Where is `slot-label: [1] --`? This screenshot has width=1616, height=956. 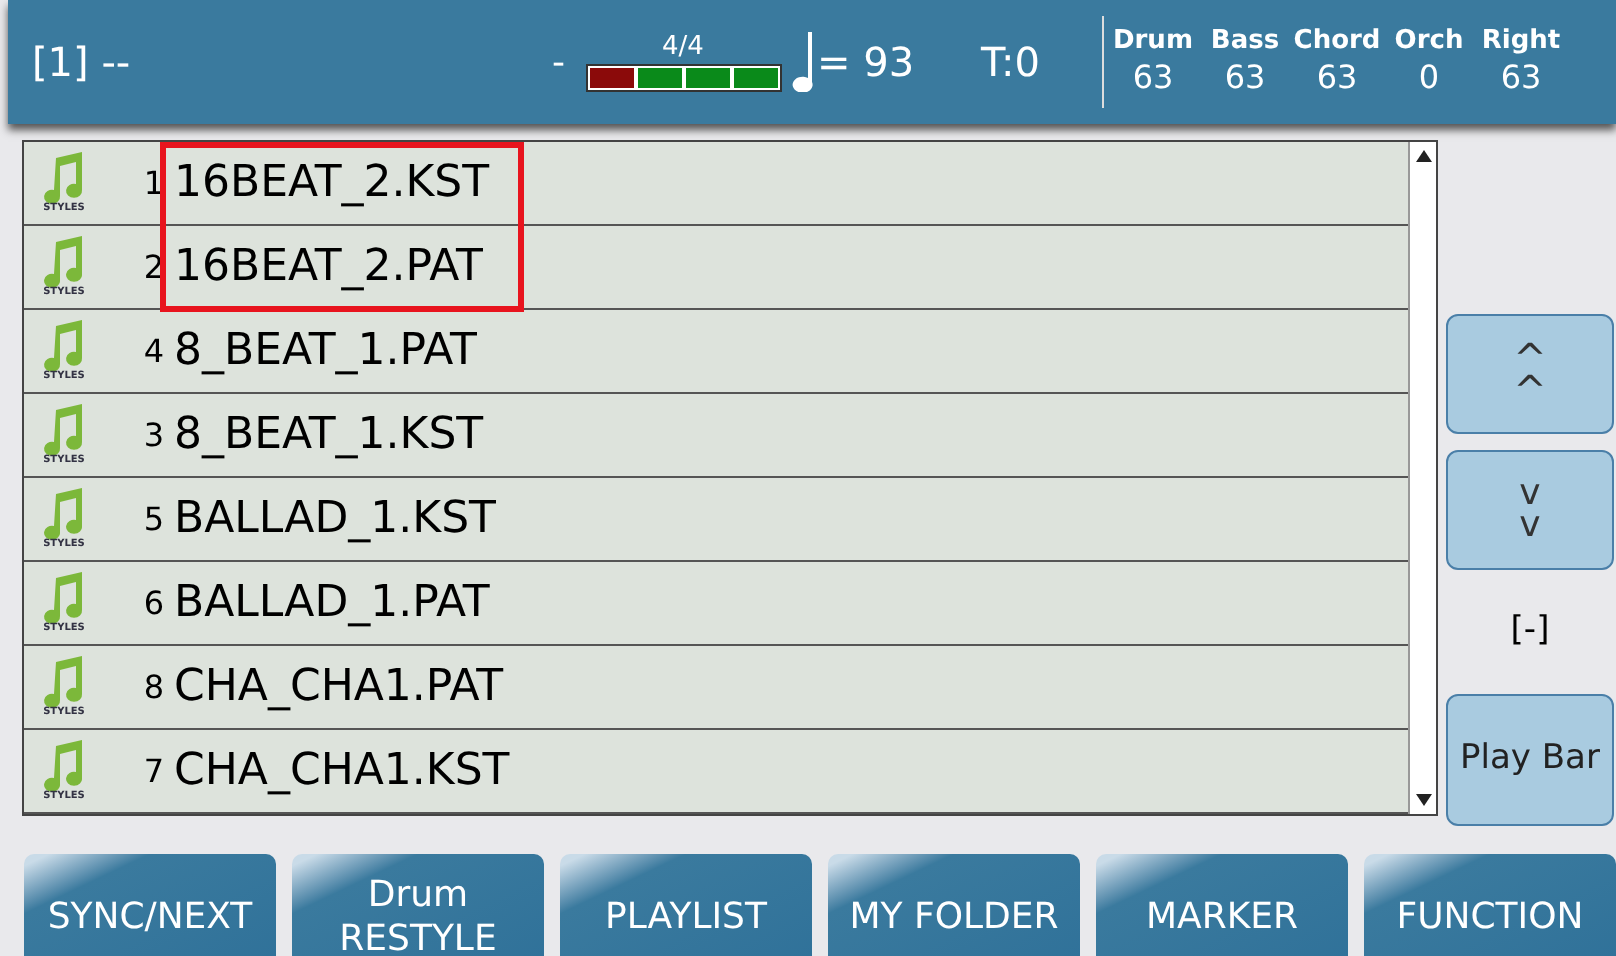 slot-label: [1] -- is located at coordinates (82, 63).